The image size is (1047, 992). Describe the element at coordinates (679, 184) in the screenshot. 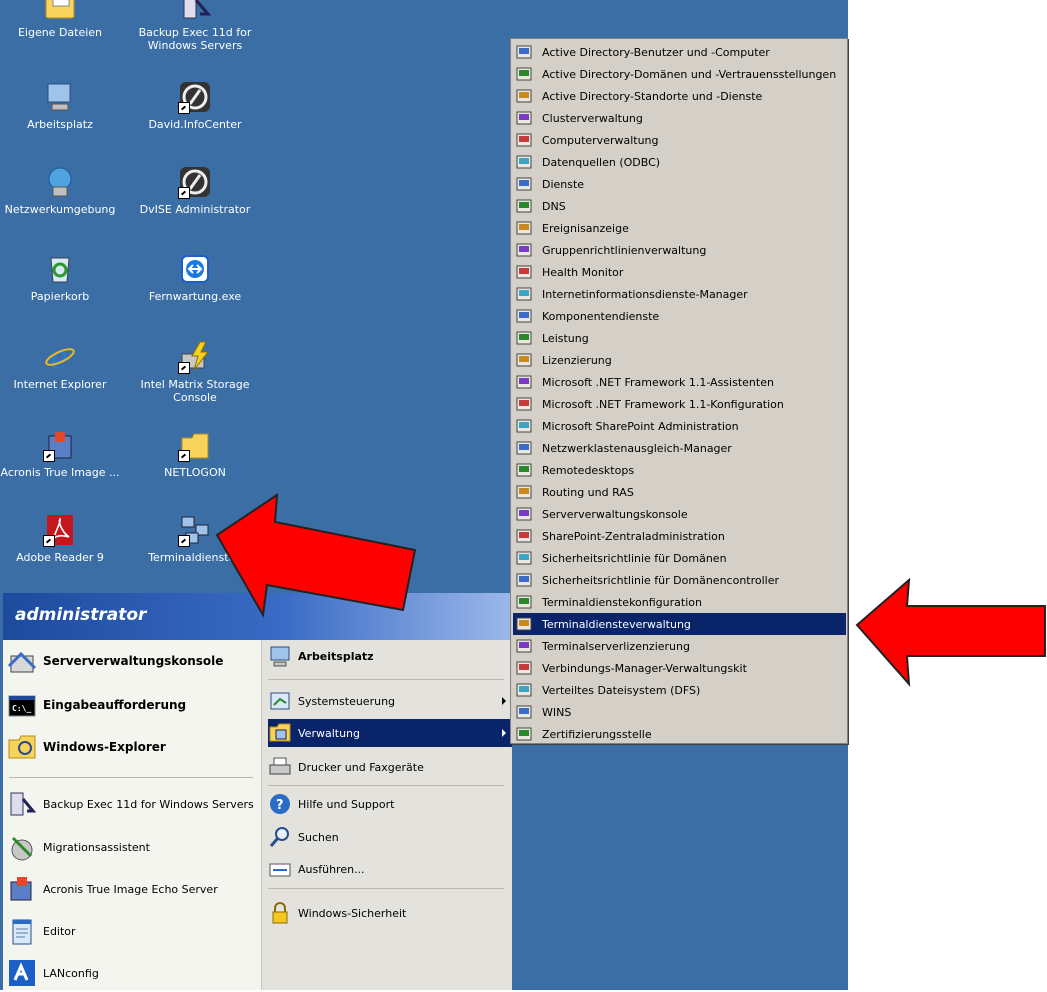

I see `admin-menu-item: Dienste` at that location.